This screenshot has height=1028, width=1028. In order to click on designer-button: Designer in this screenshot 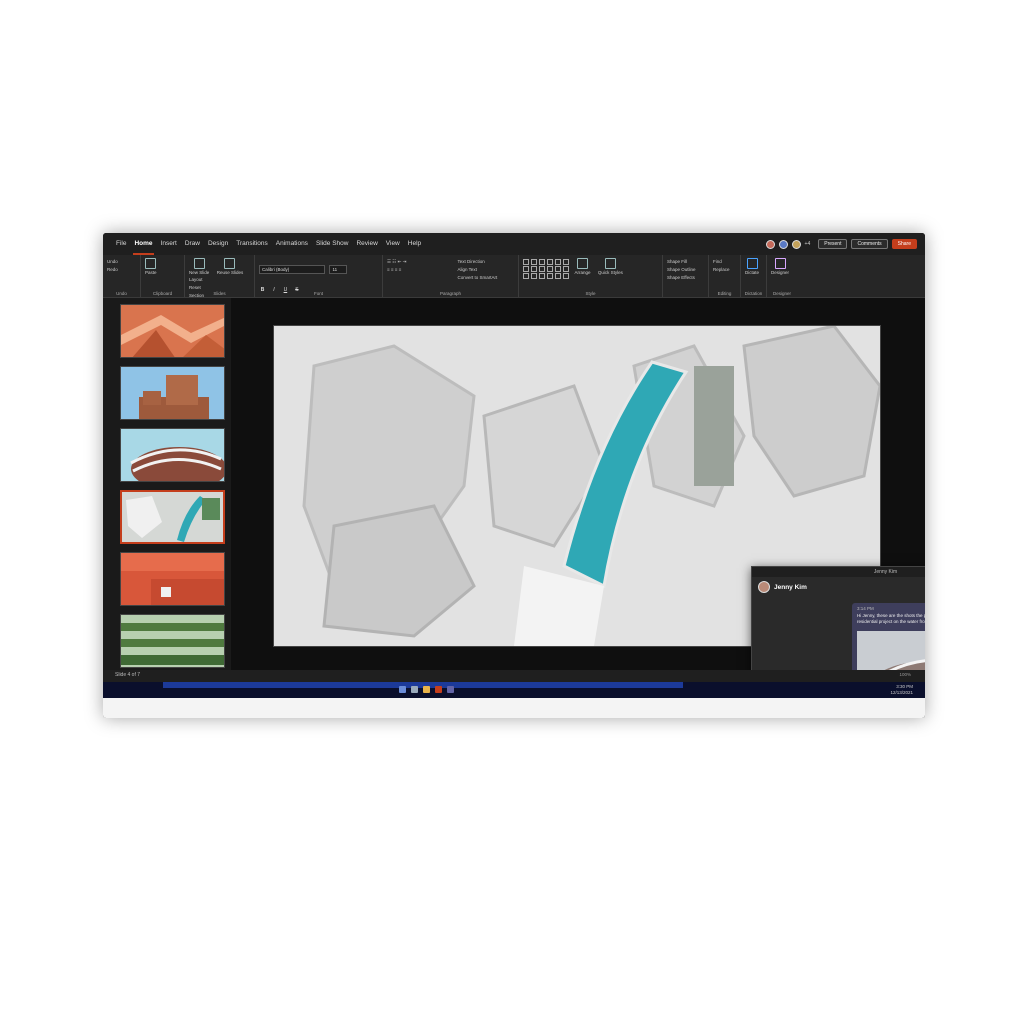, I will do `click(780, 266)`.